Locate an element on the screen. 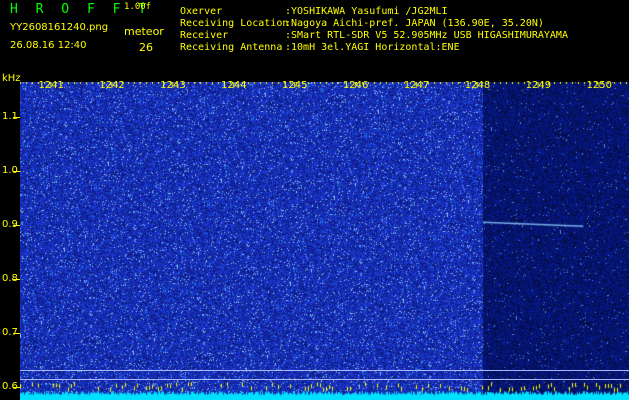 Image resolution: width=629 pixels, height=400 pixels. x-tick-label: 1250 is located at coordinates (599, 85).